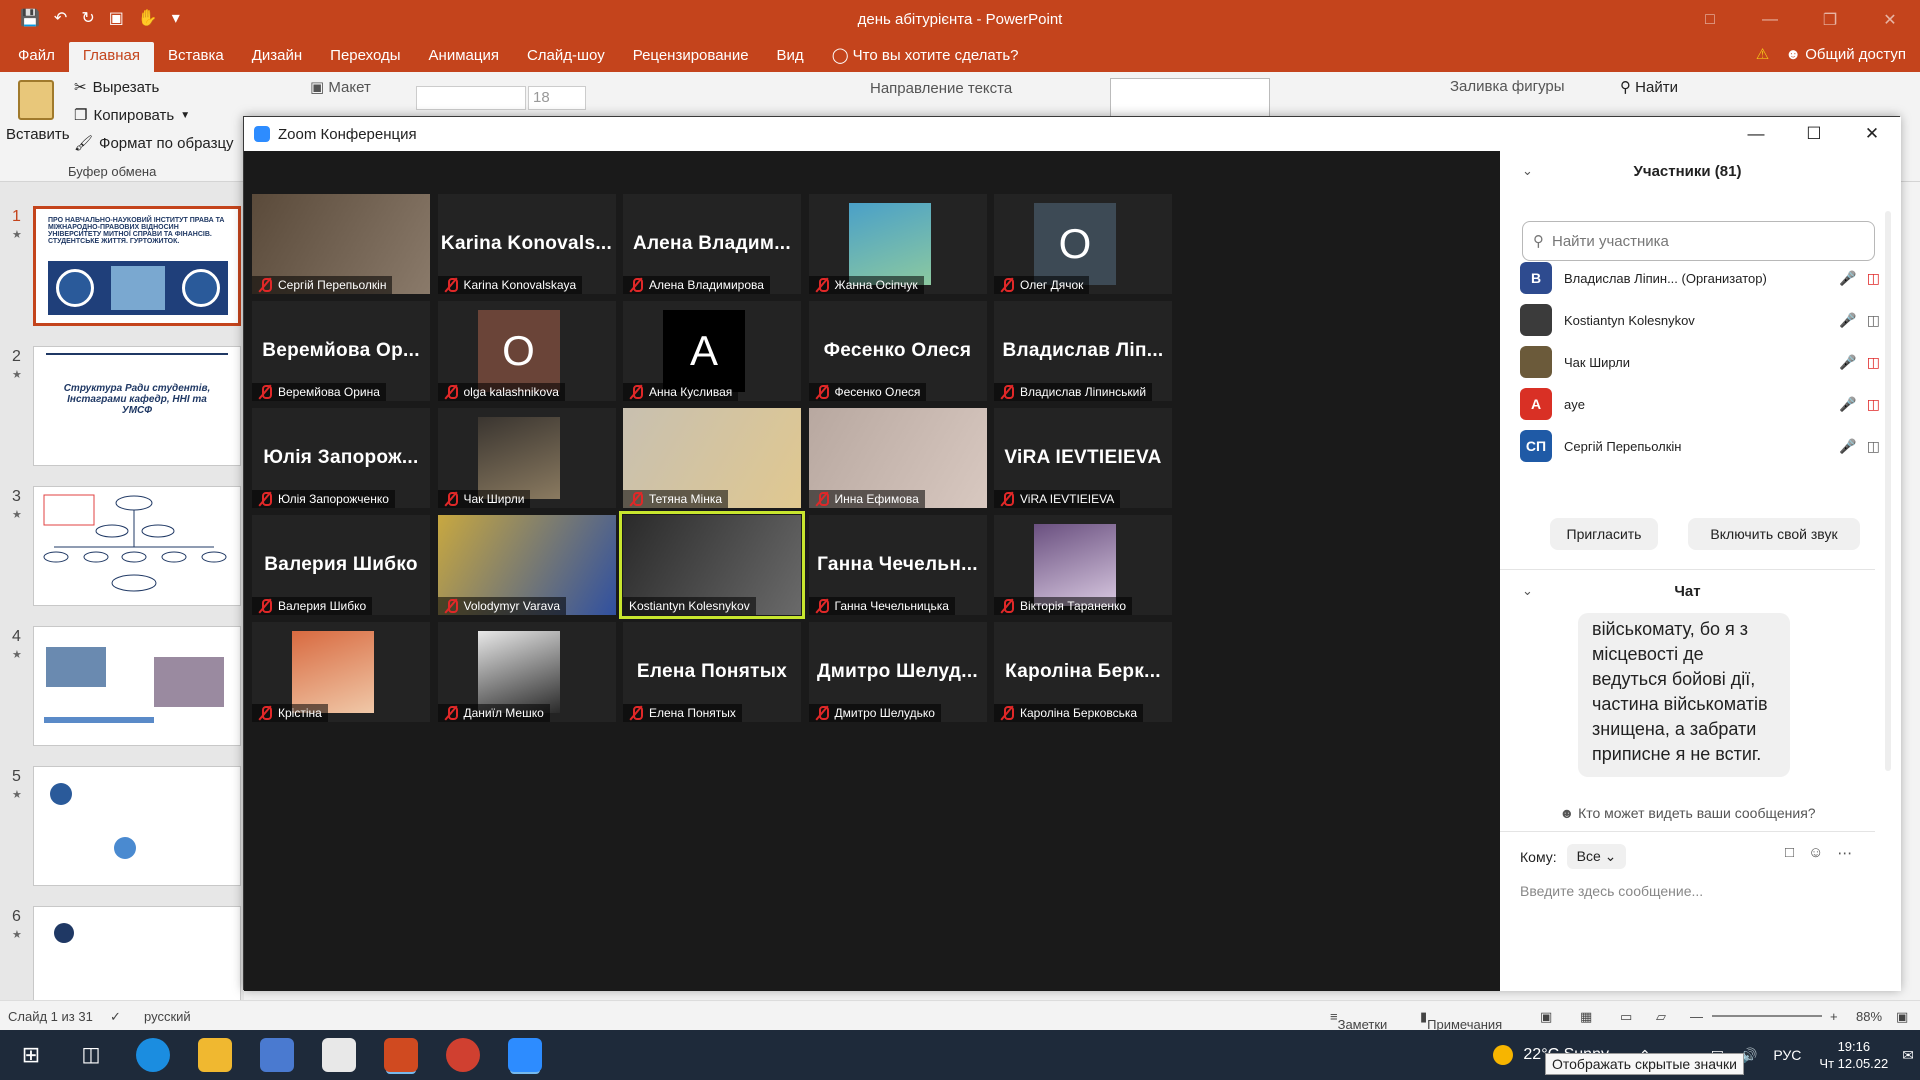 Image resolution: width=1920 pixels, height=1080 pixels. I want to click on tab-transitions: Переходы, so click(365, 57).